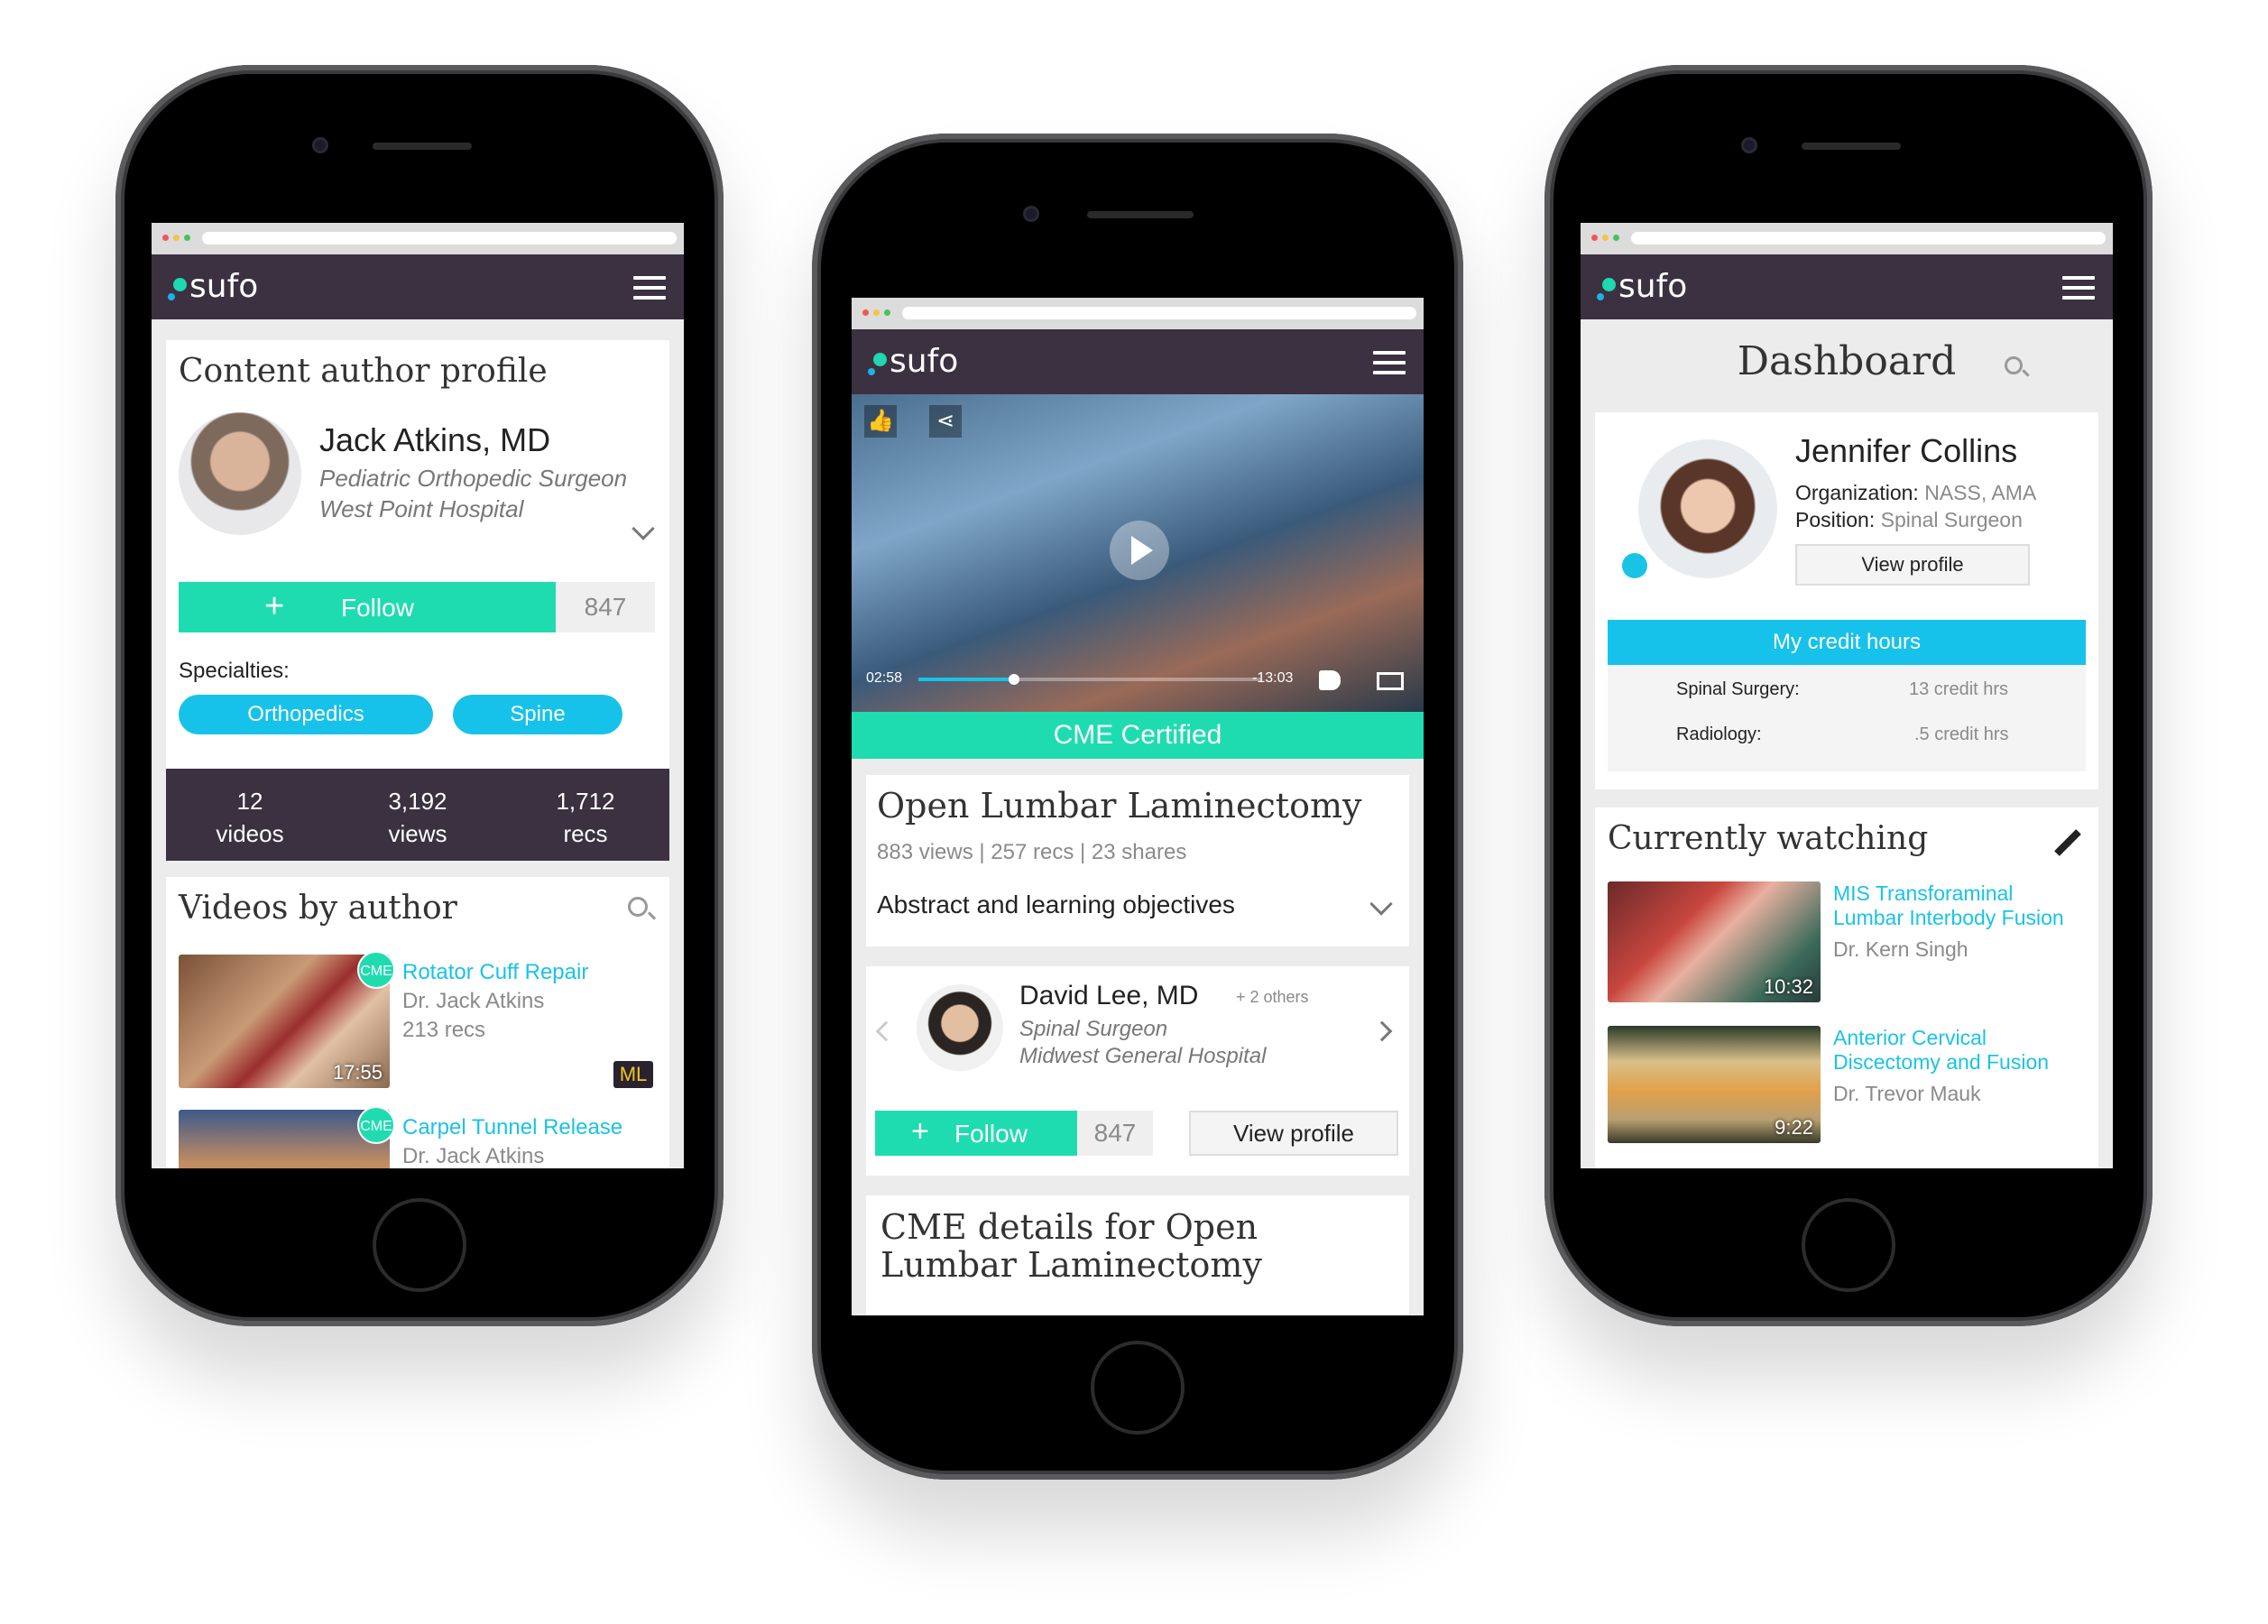 This screenshot has height=1624, width=2268. Describe the element at coordinates (1138, 735) in the screenshot. I see `cme-certified-banner: CME Certified` at that location.